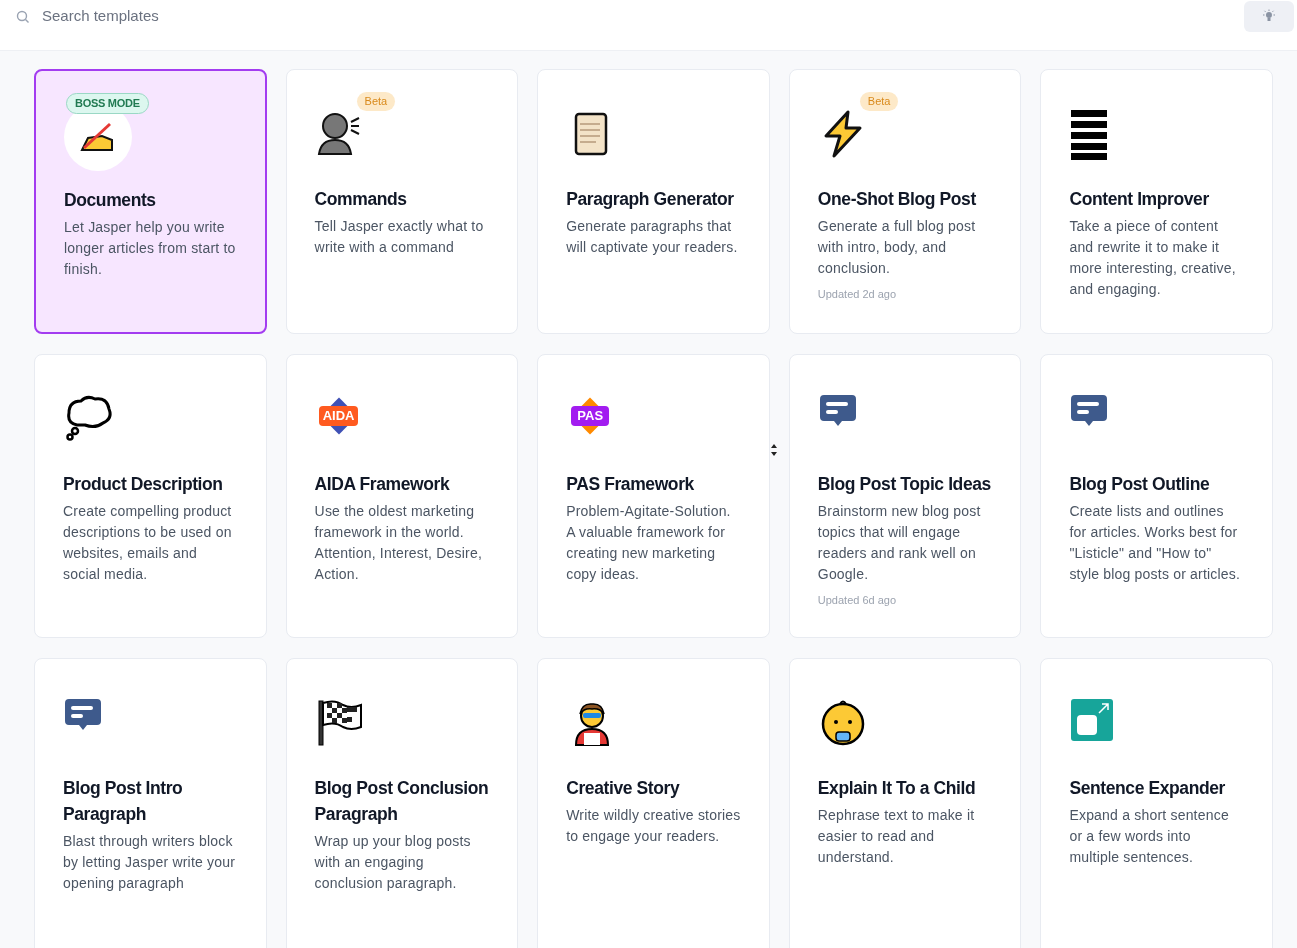 This screenshot has height=948, width=1297. Describe the element at coordinates (23, 17) in the screenshot. I see `search-icon` at that location.